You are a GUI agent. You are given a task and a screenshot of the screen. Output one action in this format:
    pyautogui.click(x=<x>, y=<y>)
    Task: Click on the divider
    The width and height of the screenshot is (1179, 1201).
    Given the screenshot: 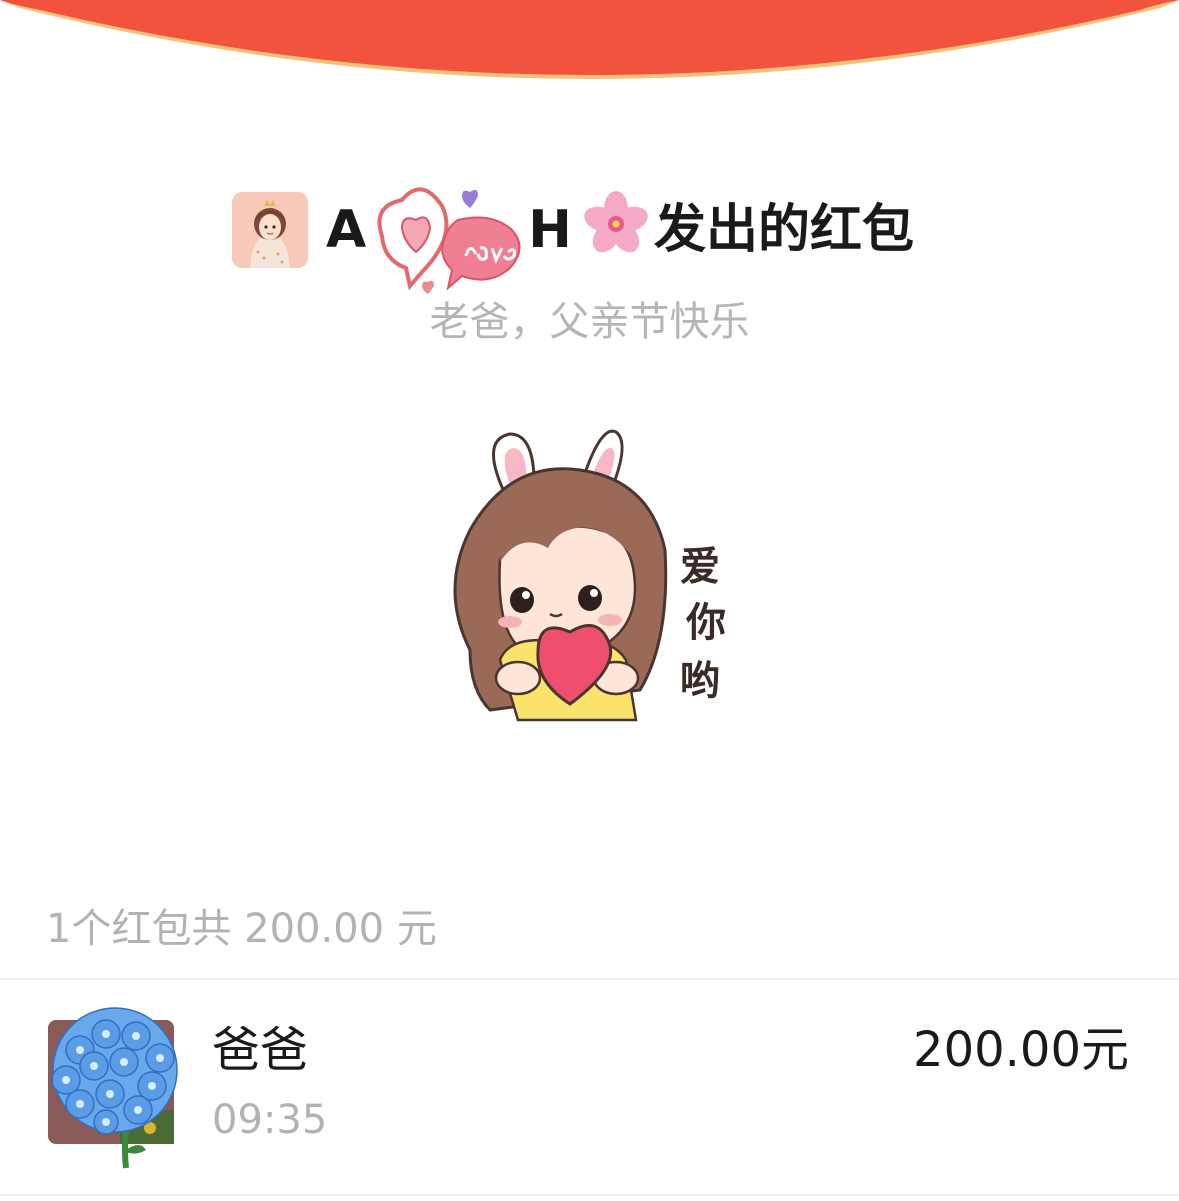 What is the action you would take?
    pyautogui.click(x=589, y=979)
    